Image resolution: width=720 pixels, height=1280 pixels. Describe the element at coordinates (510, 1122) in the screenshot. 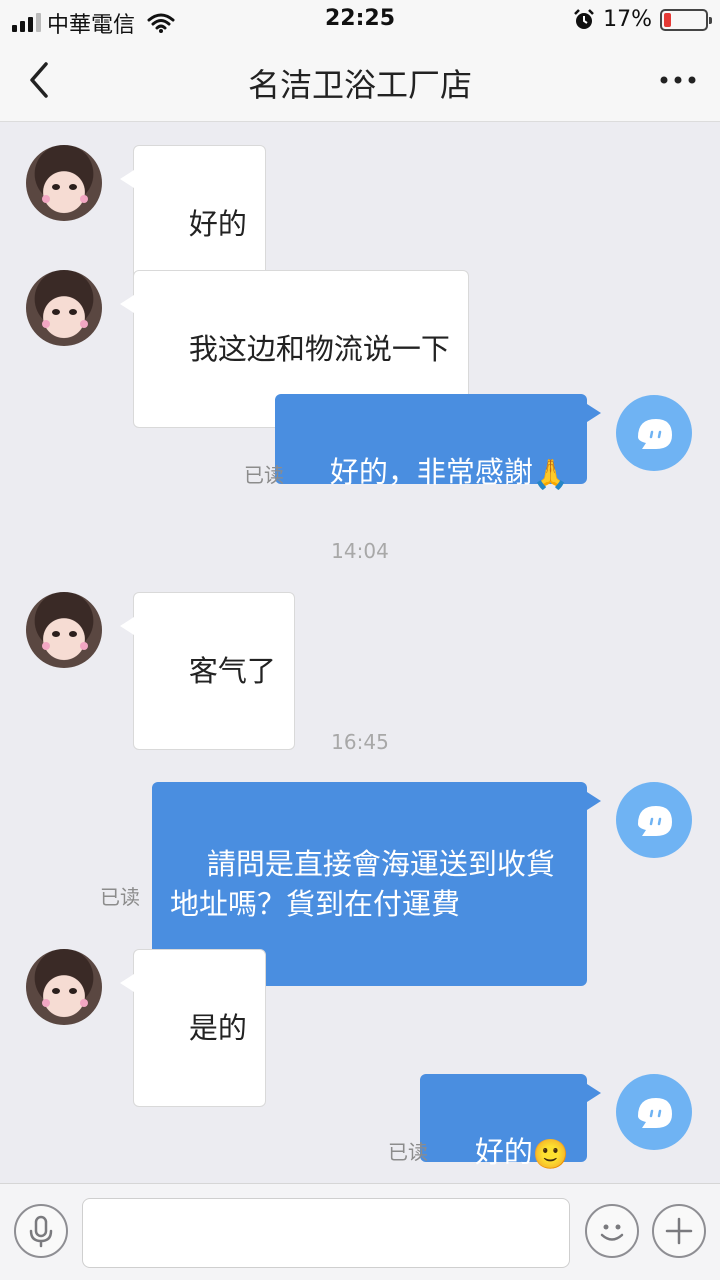

I see `outgoing-message-bubble: 好的🙂` at that location.